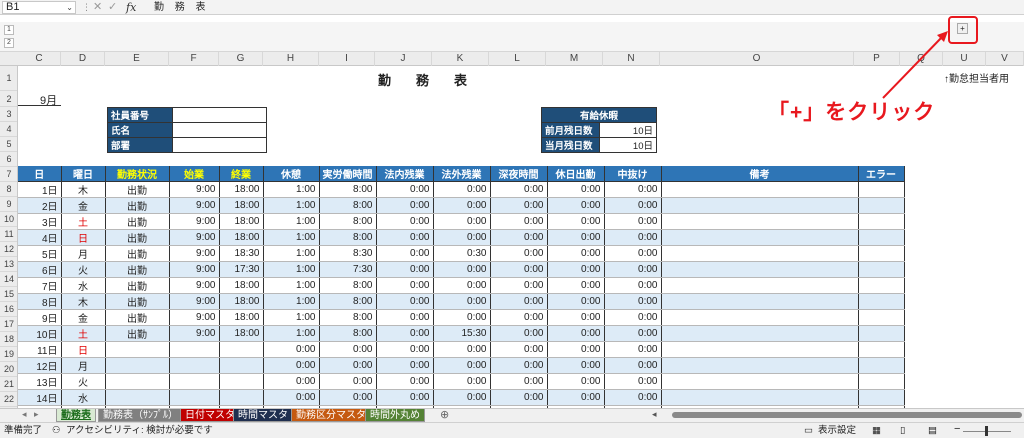 The height and width of the screenshot is (438, 1024). What do you see at coordinates (347, 59) in the screenshot?
I see `column-header: I` at bounding box center [347, 59].